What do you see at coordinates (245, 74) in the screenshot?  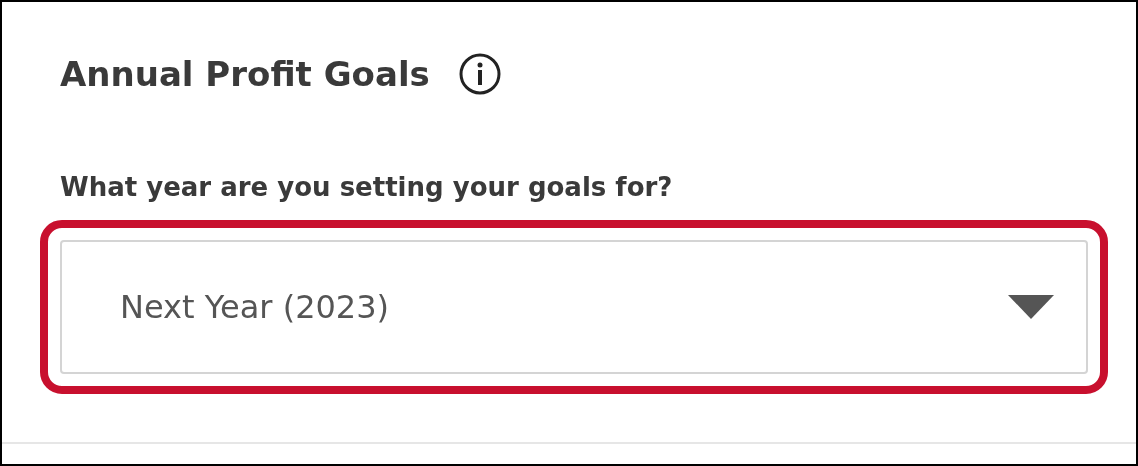 I see `card-title: Annual Profit Goals` at bounding box center [245, 74].